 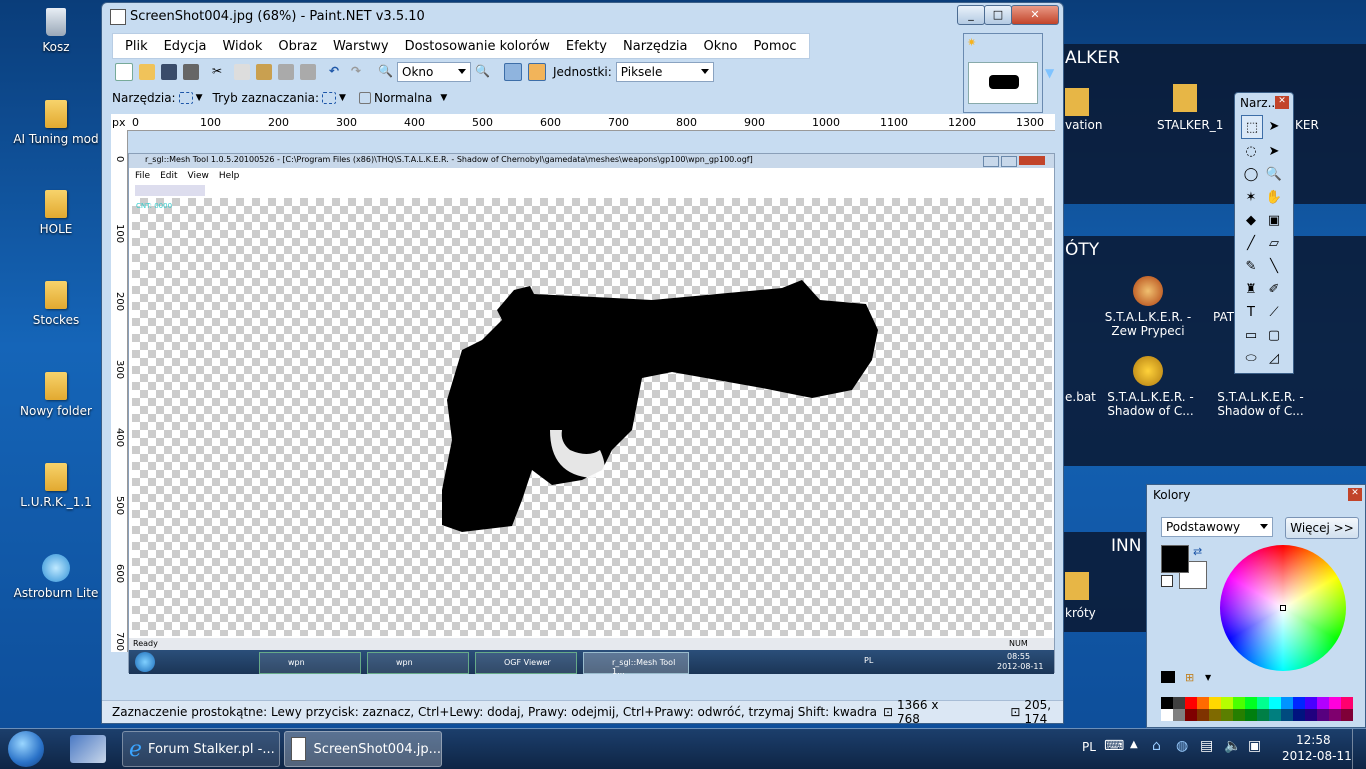 What do you see at coordinates (185, 98) in the screenshot?
I see `rect-select-icon` at bounding box center [185, 98].